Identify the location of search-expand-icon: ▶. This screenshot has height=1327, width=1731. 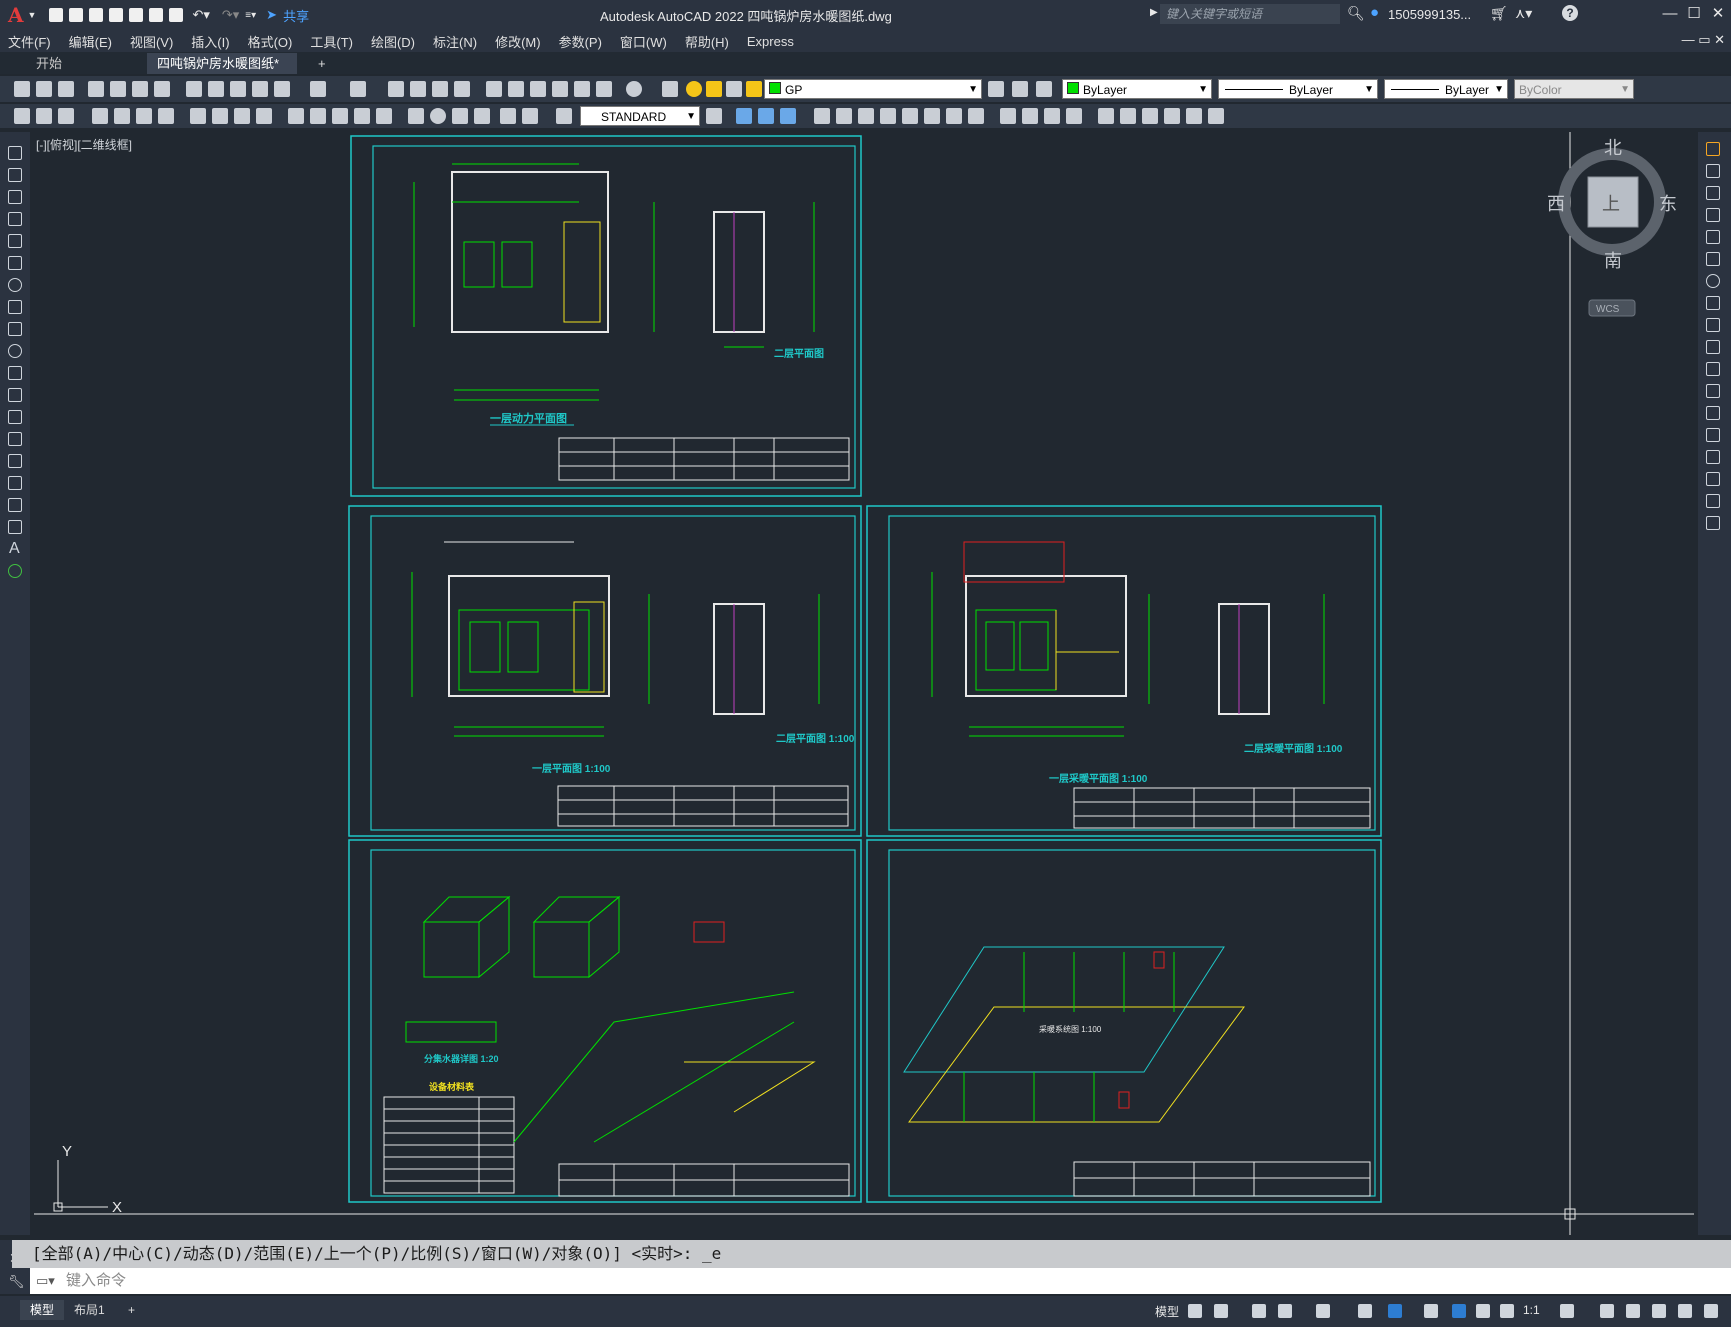
(1154, 12).